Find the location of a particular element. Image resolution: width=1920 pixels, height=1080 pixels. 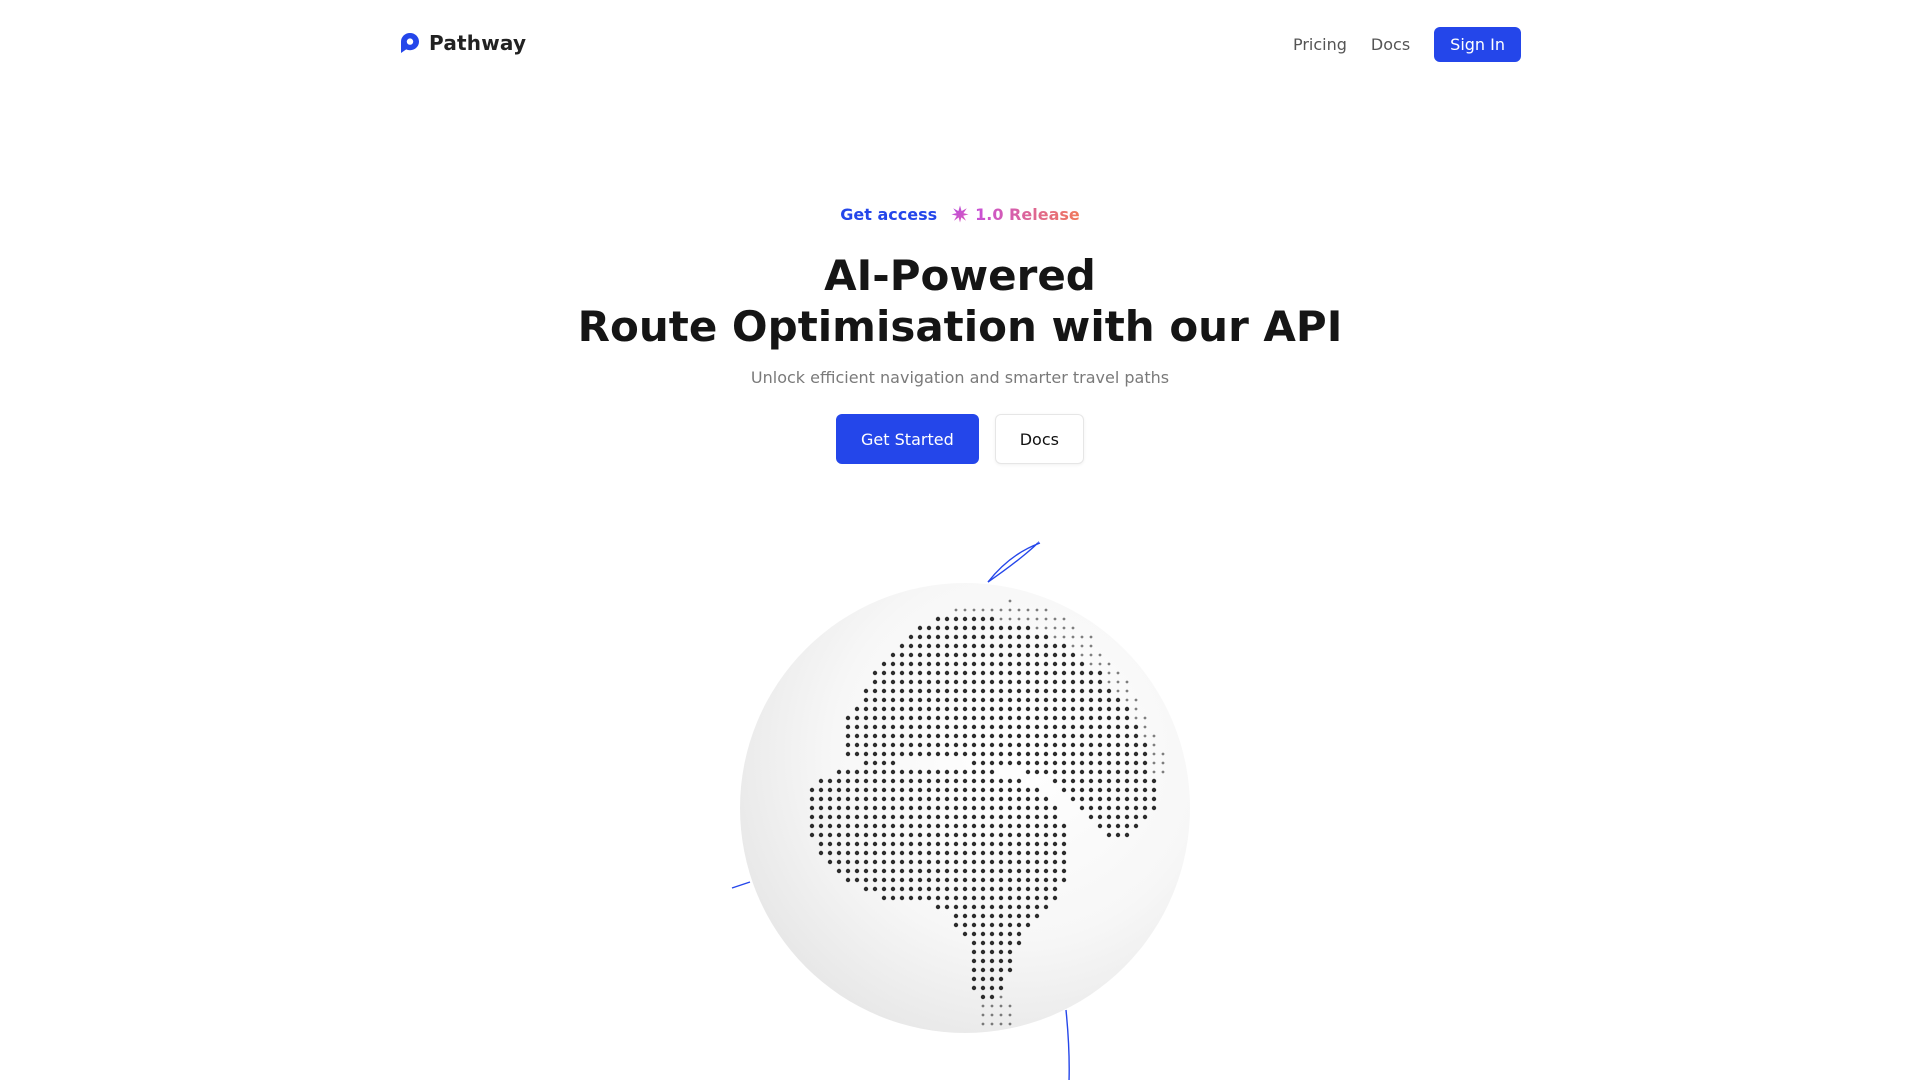

docs-button: Docs is located at coordinates (1039, 439).